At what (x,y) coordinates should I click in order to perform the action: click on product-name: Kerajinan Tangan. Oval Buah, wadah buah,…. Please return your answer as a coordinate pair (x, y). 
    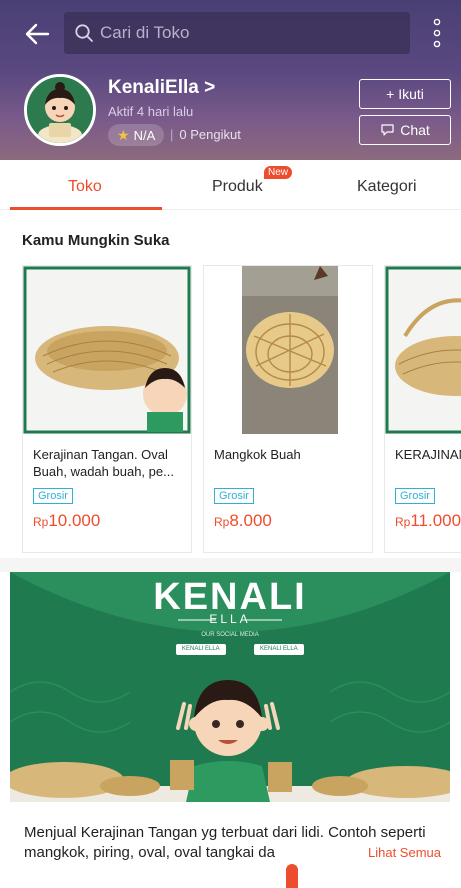
    Looking at the image, I should click on (103, 463).